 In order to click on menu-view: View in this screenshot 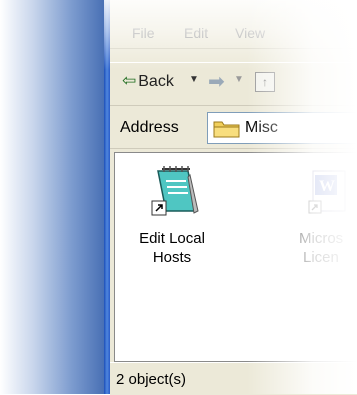, I will do `click(250, 33)`.